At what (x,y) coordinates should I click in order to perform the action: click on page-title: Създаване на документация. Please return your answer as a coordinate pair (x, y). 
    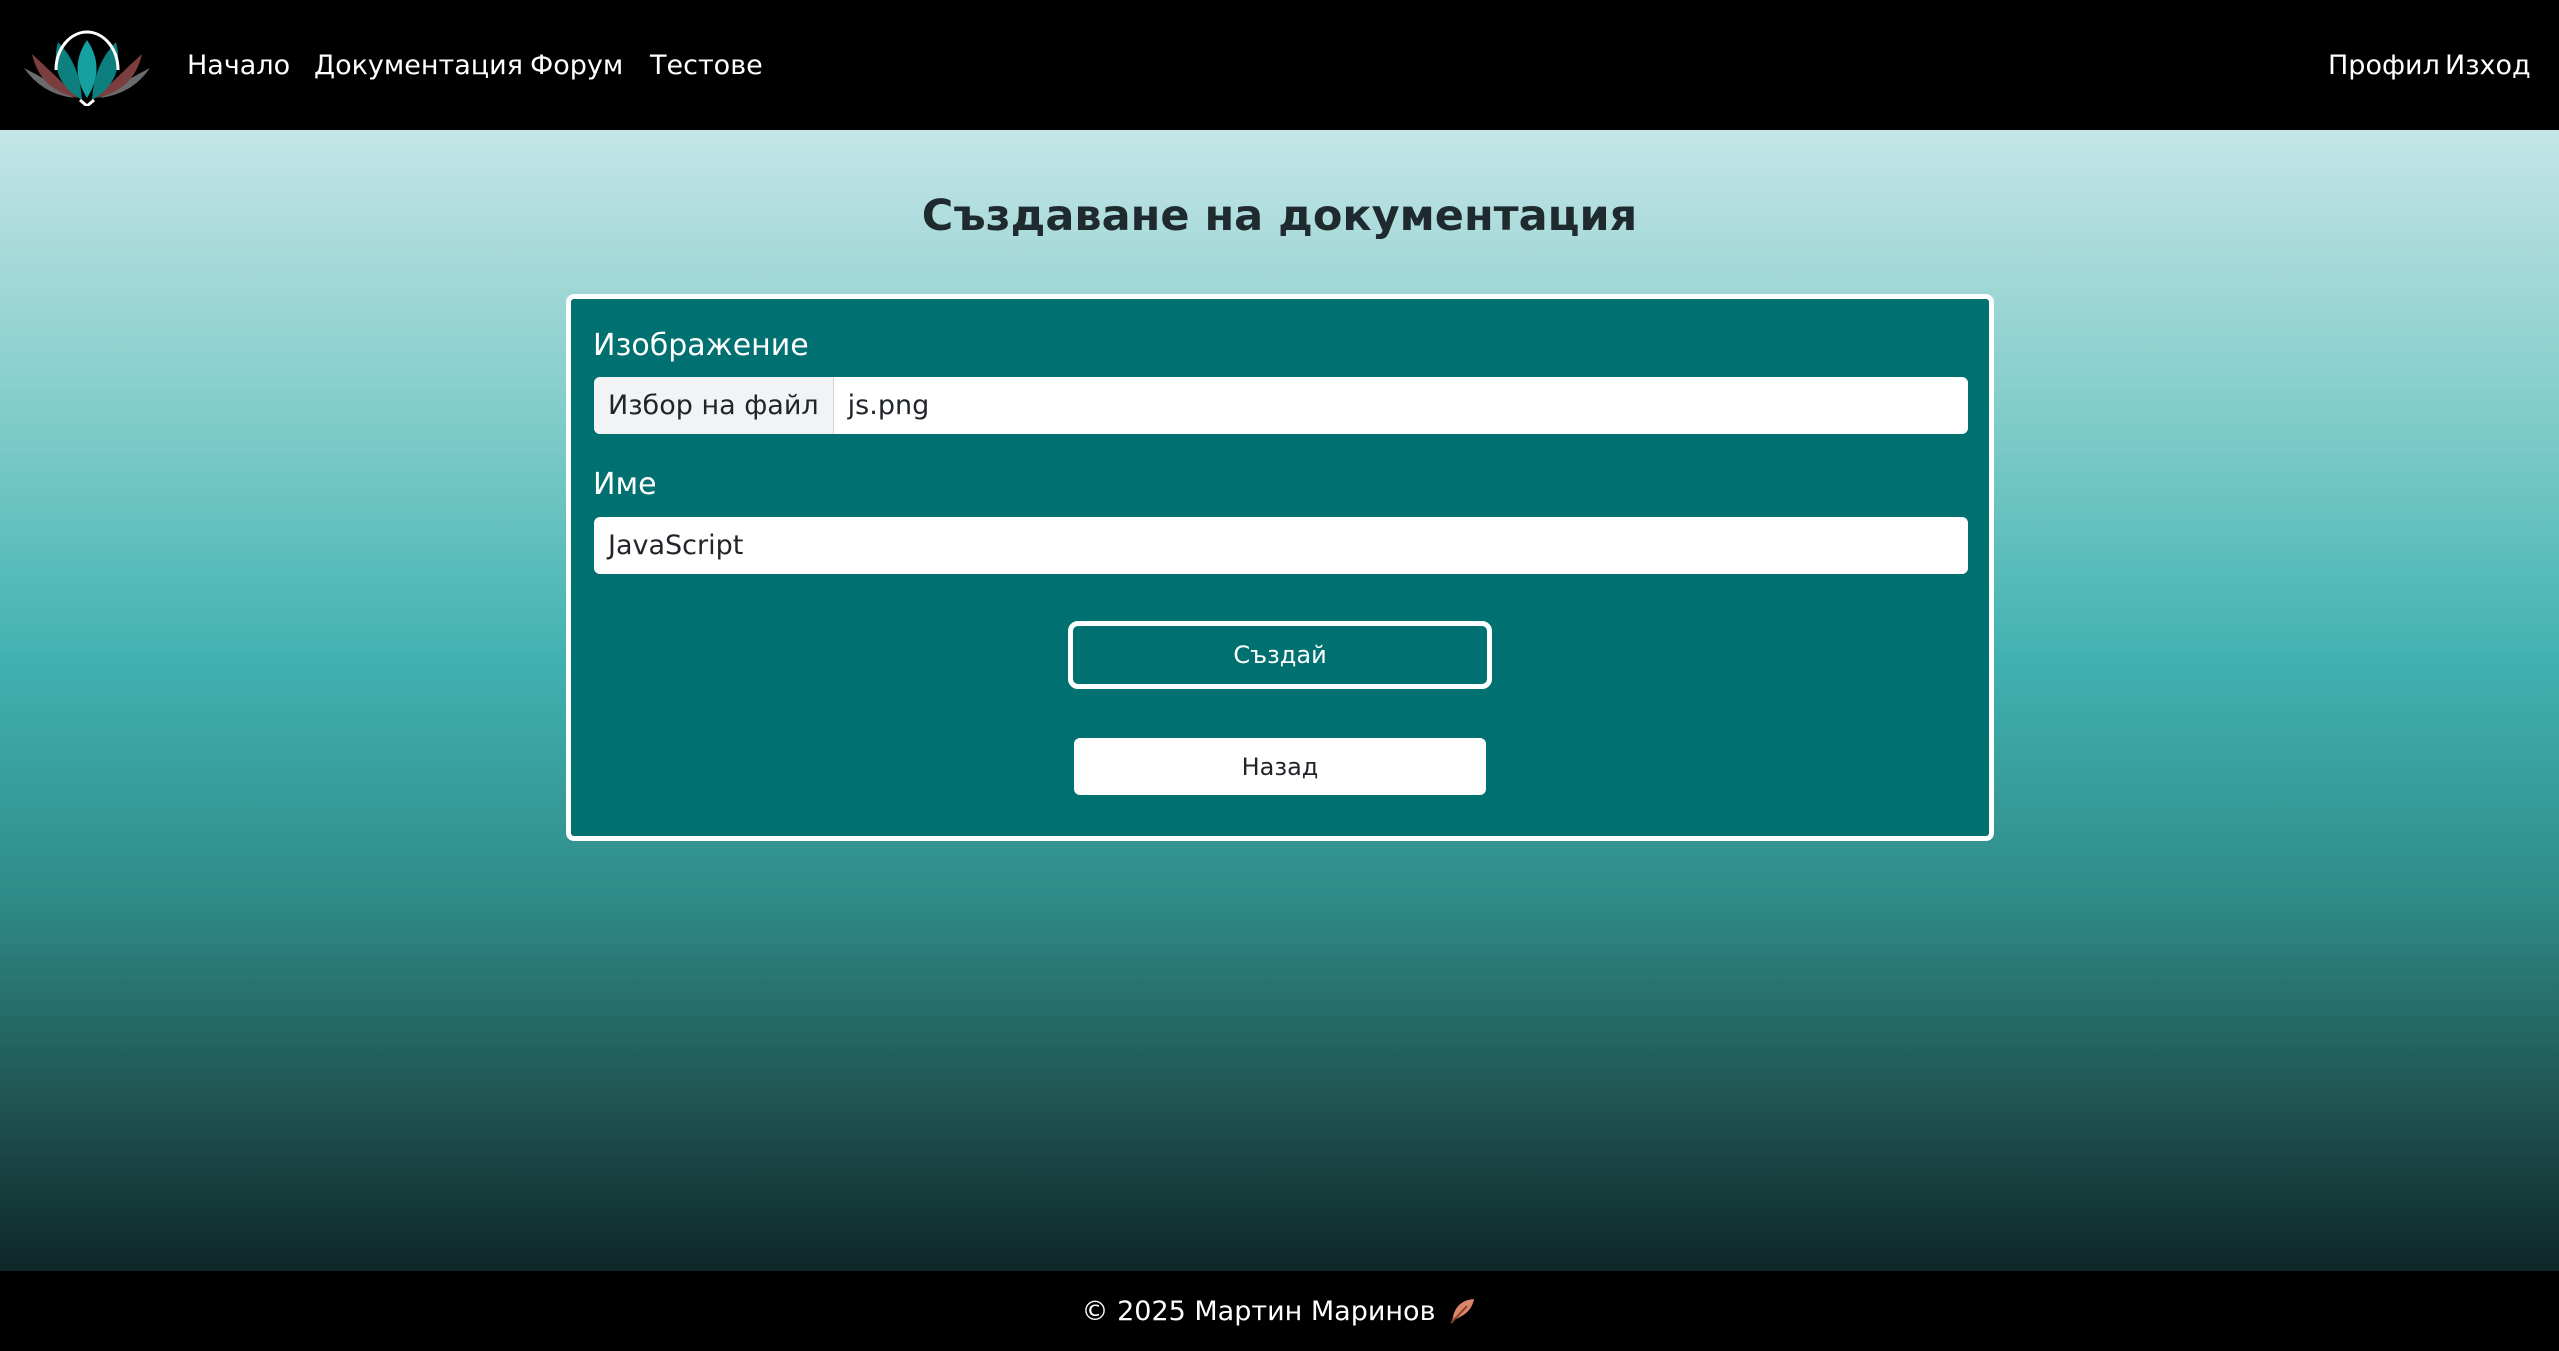
    Looking at the image, I should click on (1279, 216).